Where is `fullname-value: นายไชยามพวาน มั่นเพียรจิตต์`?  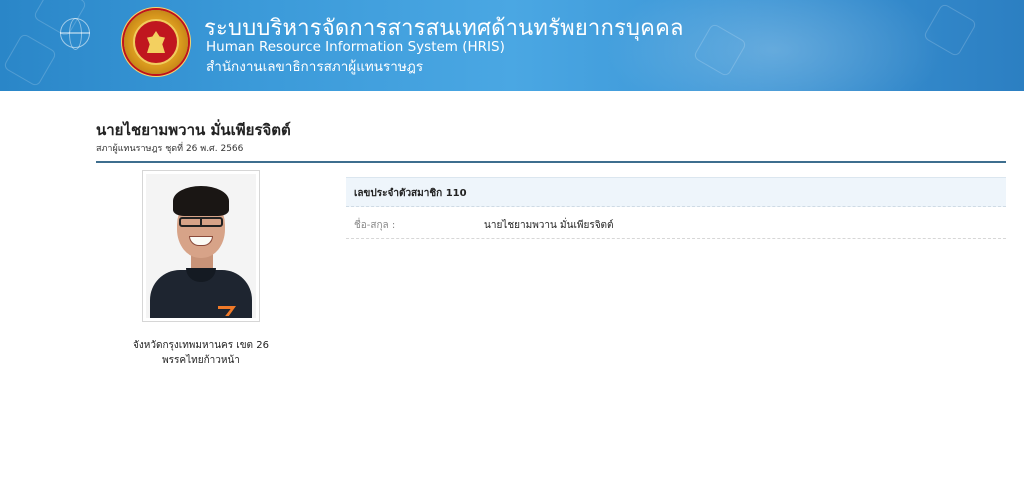 fullname-value: นายไชยามพวาน มั่นเพียรจิตต์ is located at coordinates (549, 225).